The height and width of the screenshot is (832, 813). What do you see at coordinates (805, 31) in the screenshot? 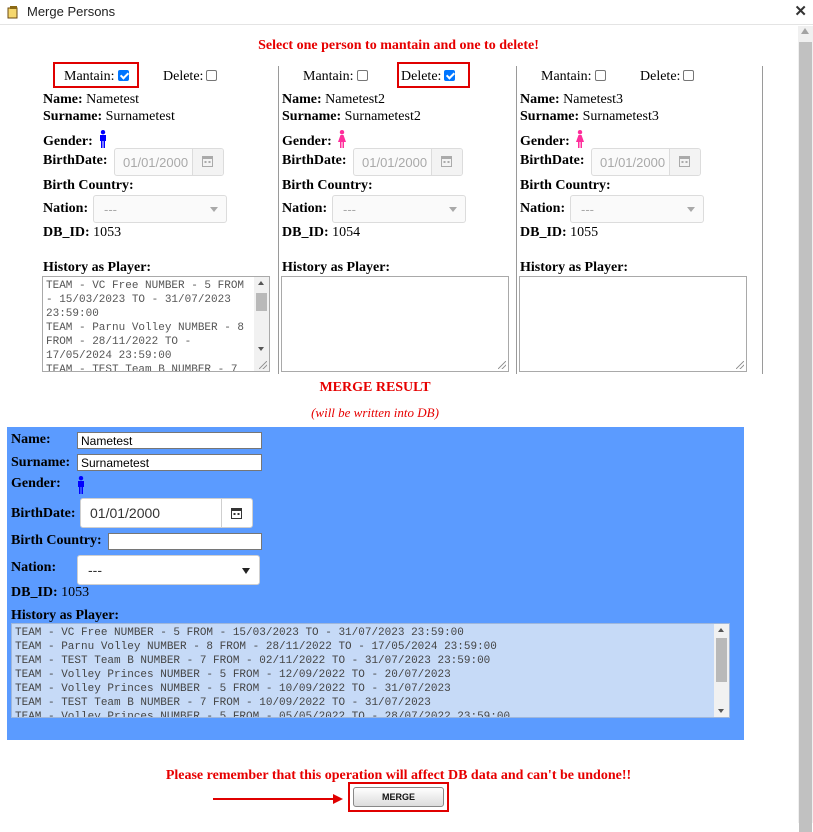
I see `scroll-up-arrow-icon` at bounding box center [805, 31].